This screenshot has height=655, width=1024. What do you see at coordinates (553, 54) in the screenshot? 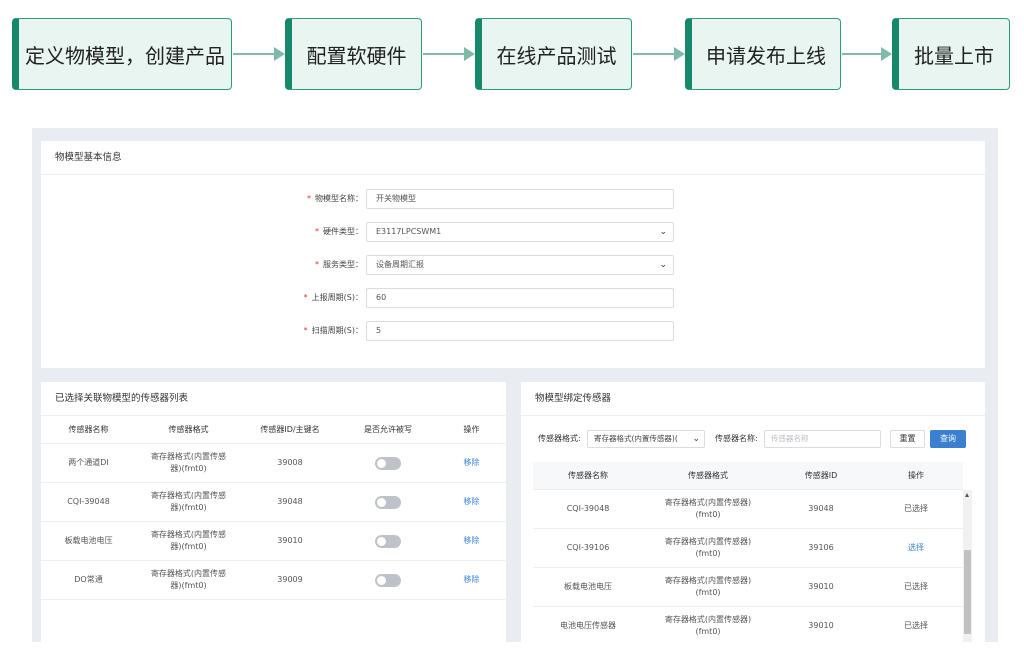
I see `flow-step-online-test: 在线产品测试` at bounding box center [553, 54].